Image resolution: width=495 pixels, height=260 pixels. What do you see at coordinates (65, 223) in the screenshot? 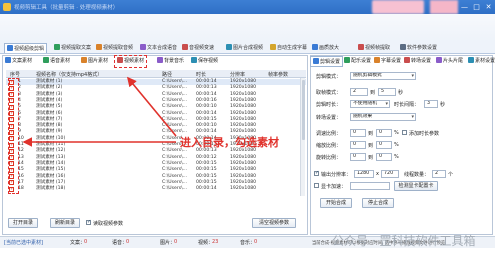
I see `refresh-directory-button: 刷新目录` at bounding box center [65, 223].